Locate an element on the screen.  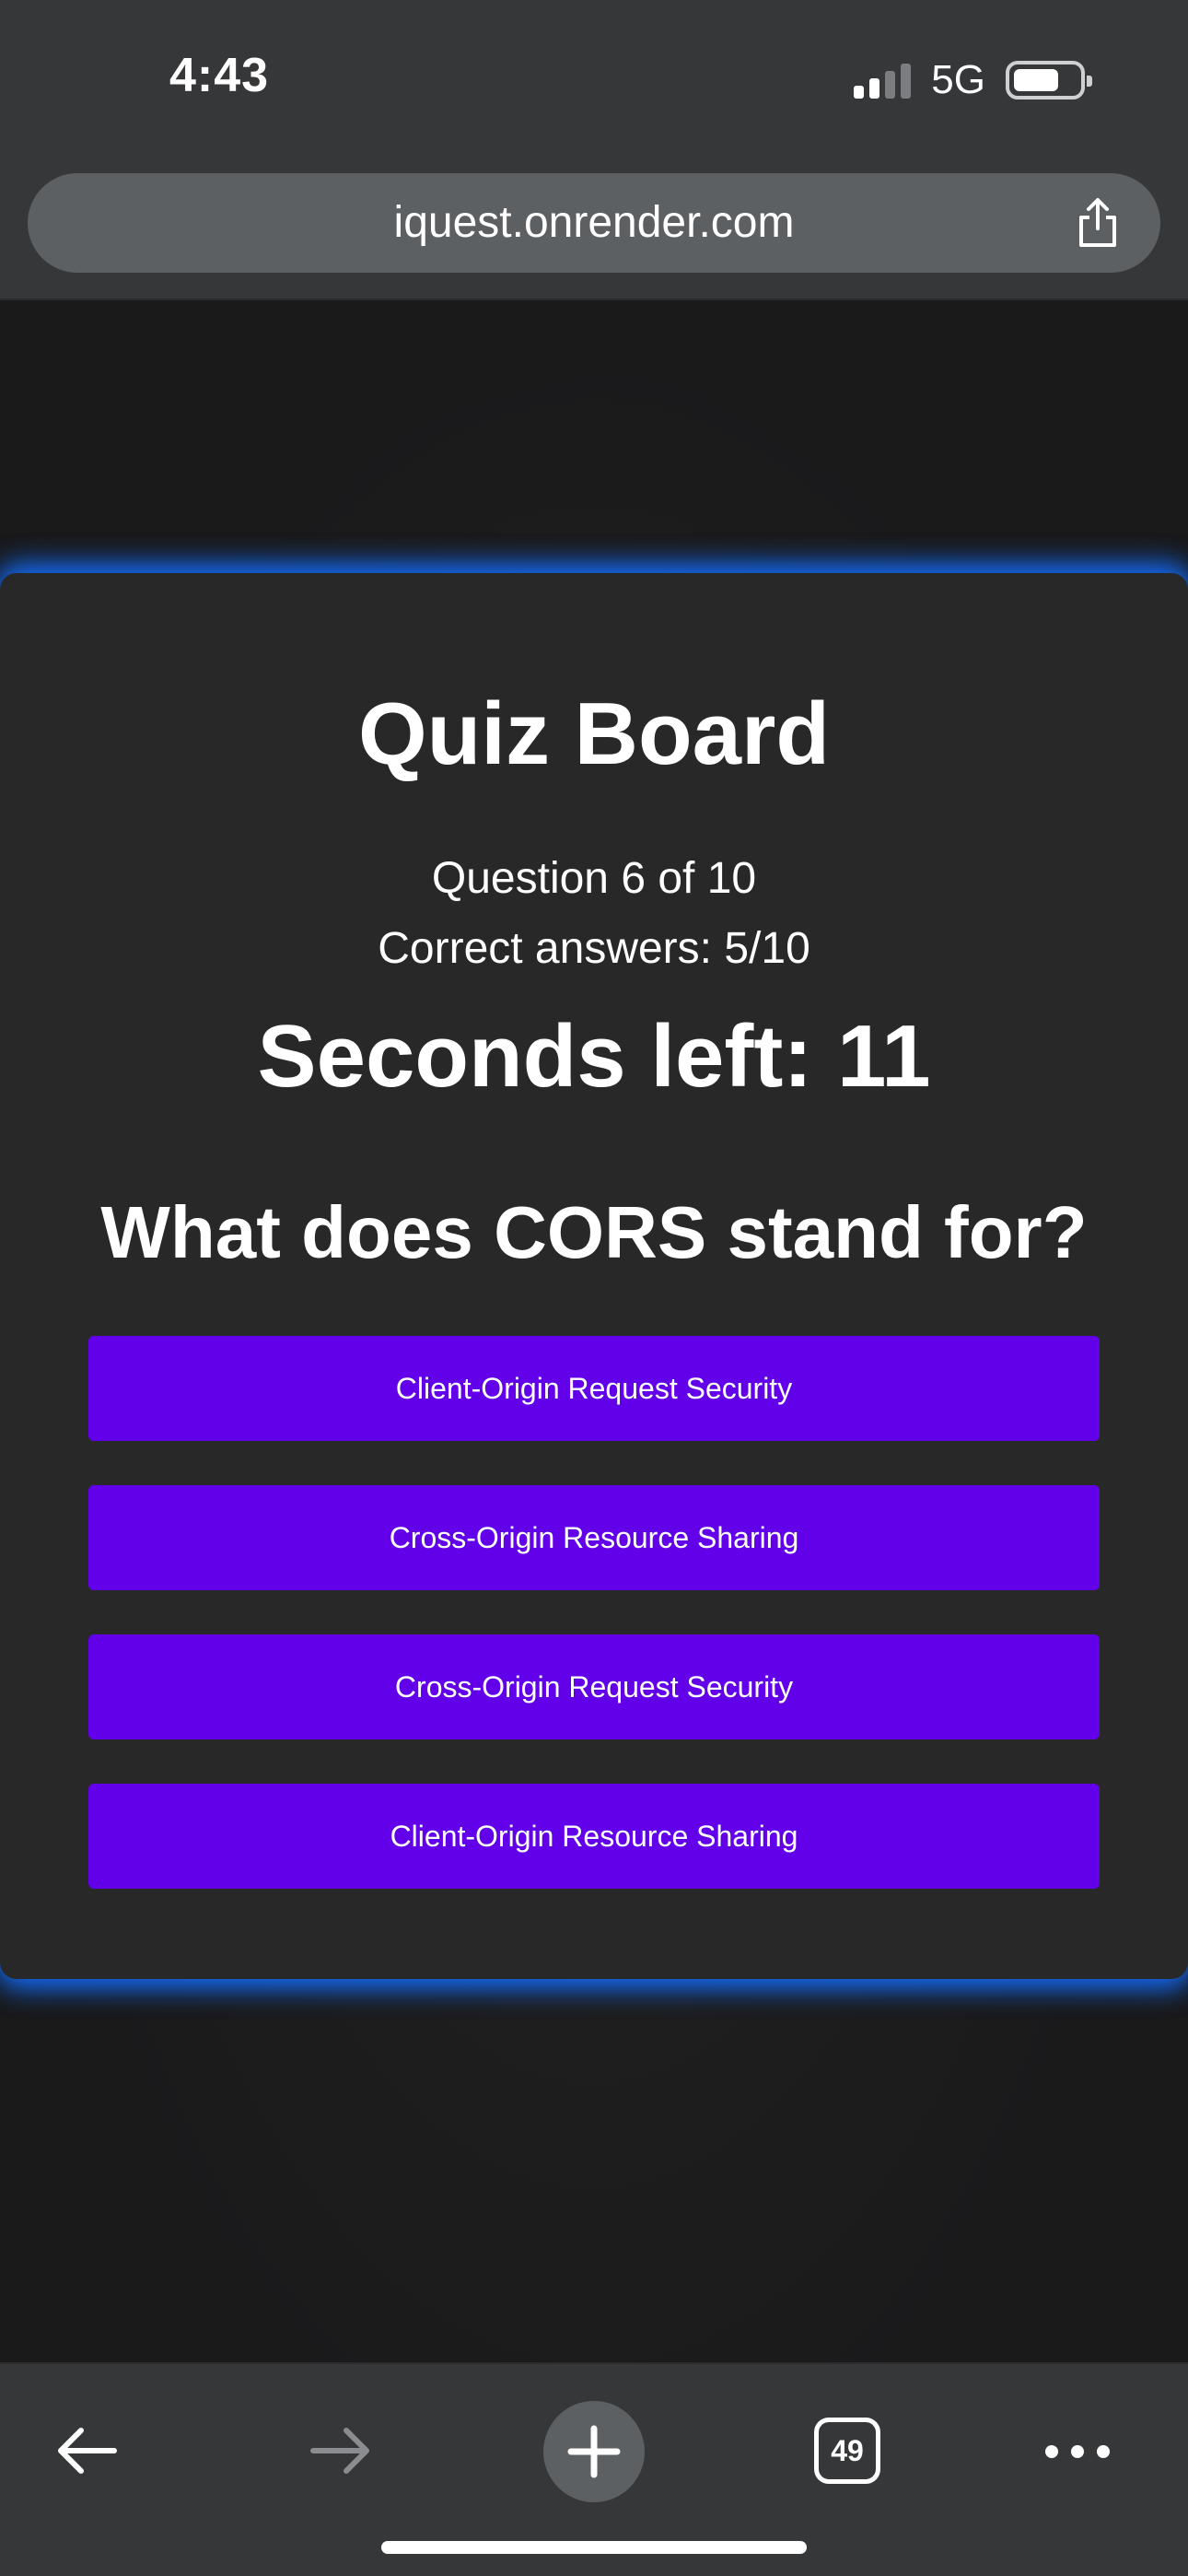
plus-icon is located at coordinates (594, 2451).